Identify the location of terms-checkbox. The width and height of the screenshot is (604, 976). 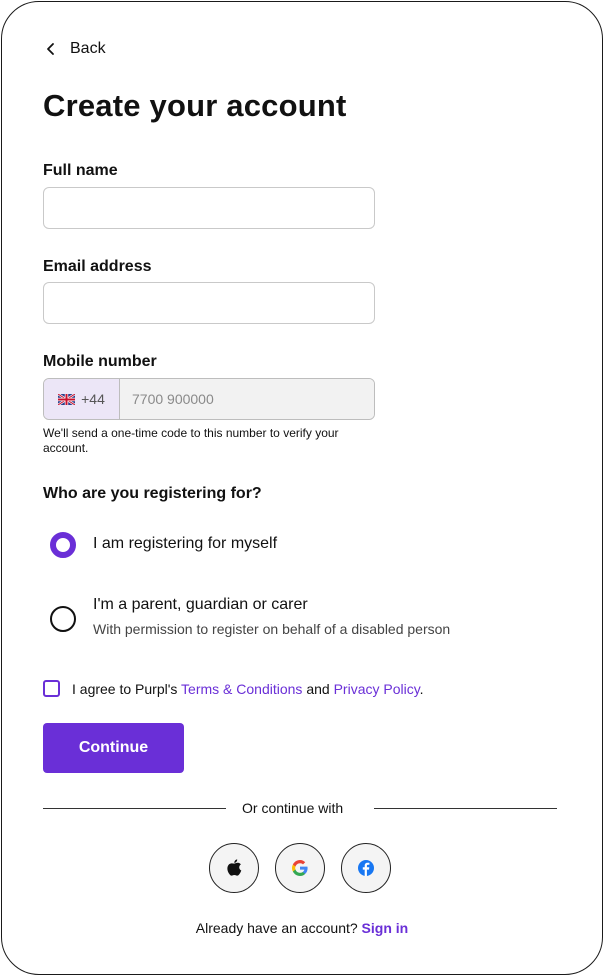
(51, 688).